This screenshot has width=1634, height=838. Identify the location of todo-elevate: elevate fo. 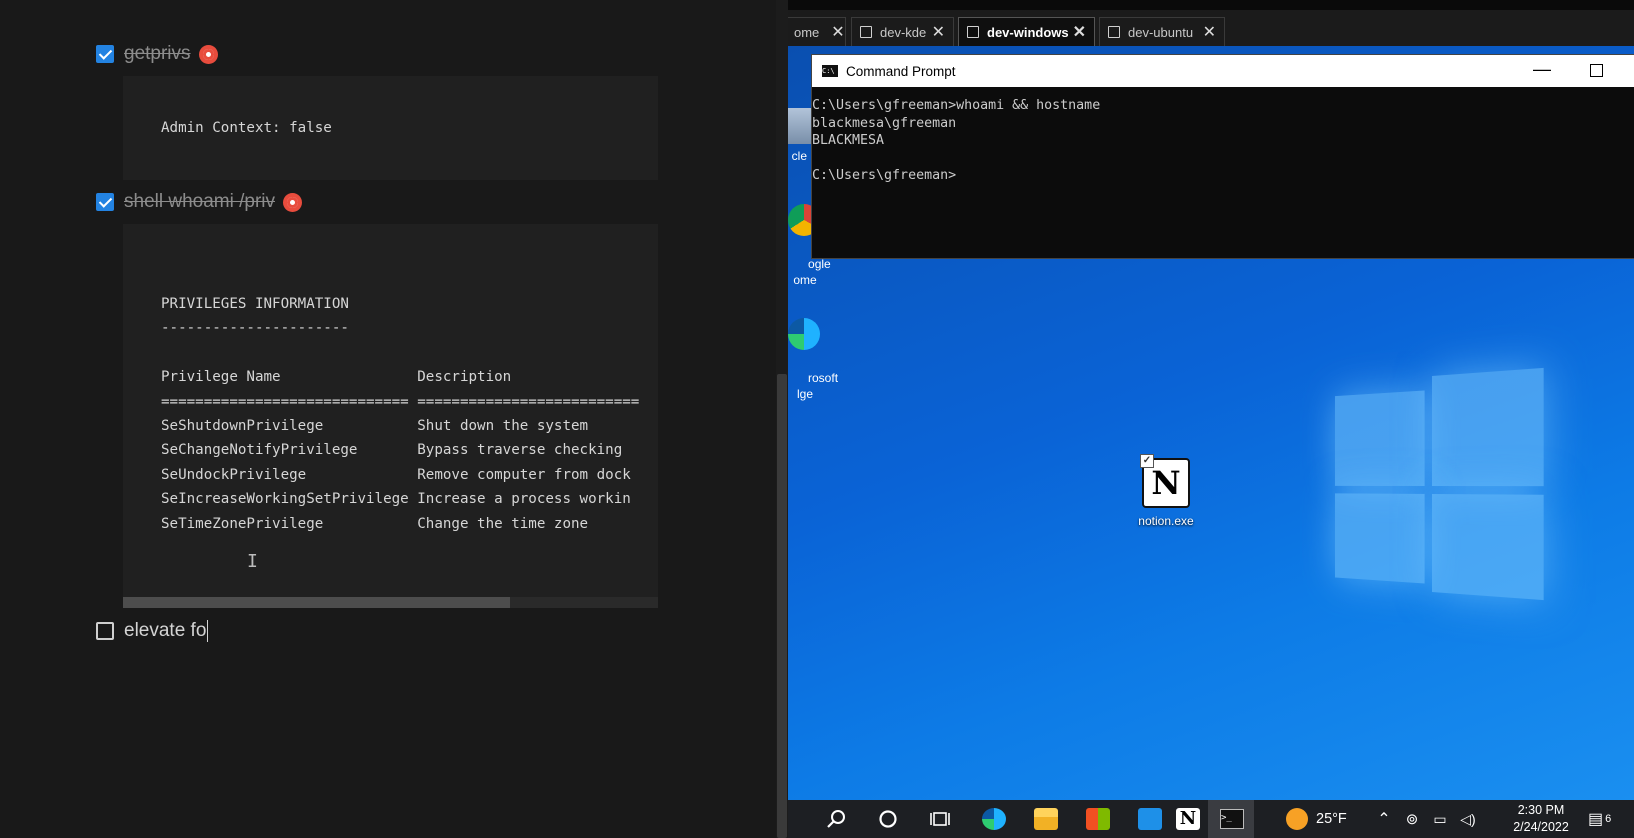
(152, 631).